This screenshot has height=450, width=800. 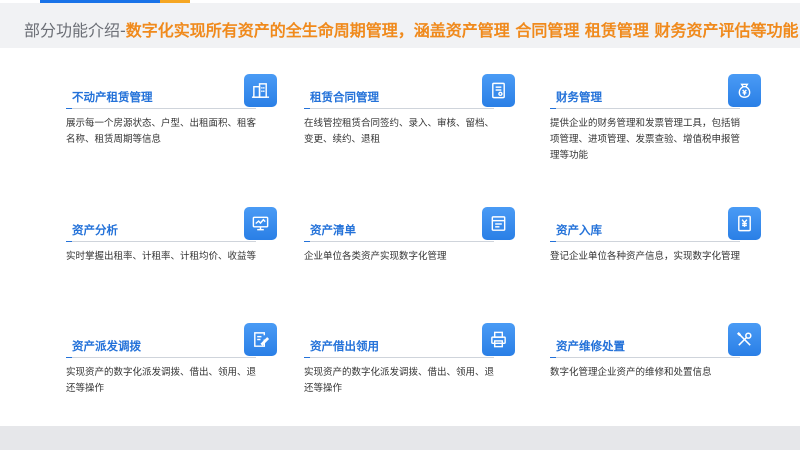 I want to click on card-title: 资产派发调拨, so click(x=106, y=346).